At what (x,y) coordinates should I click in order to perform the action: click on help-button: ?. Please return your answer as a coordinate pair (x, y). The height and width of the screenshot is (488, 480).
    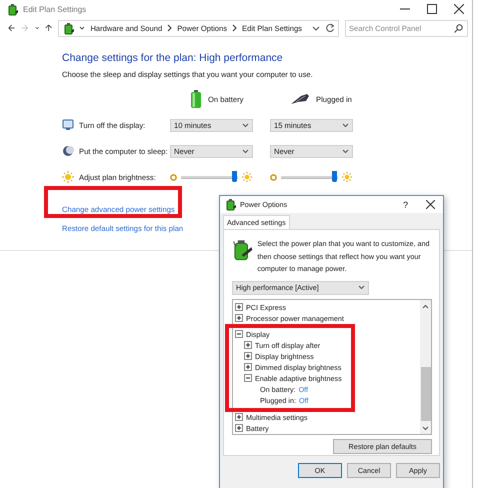
    Looking at the image, I should click on (405, 205).